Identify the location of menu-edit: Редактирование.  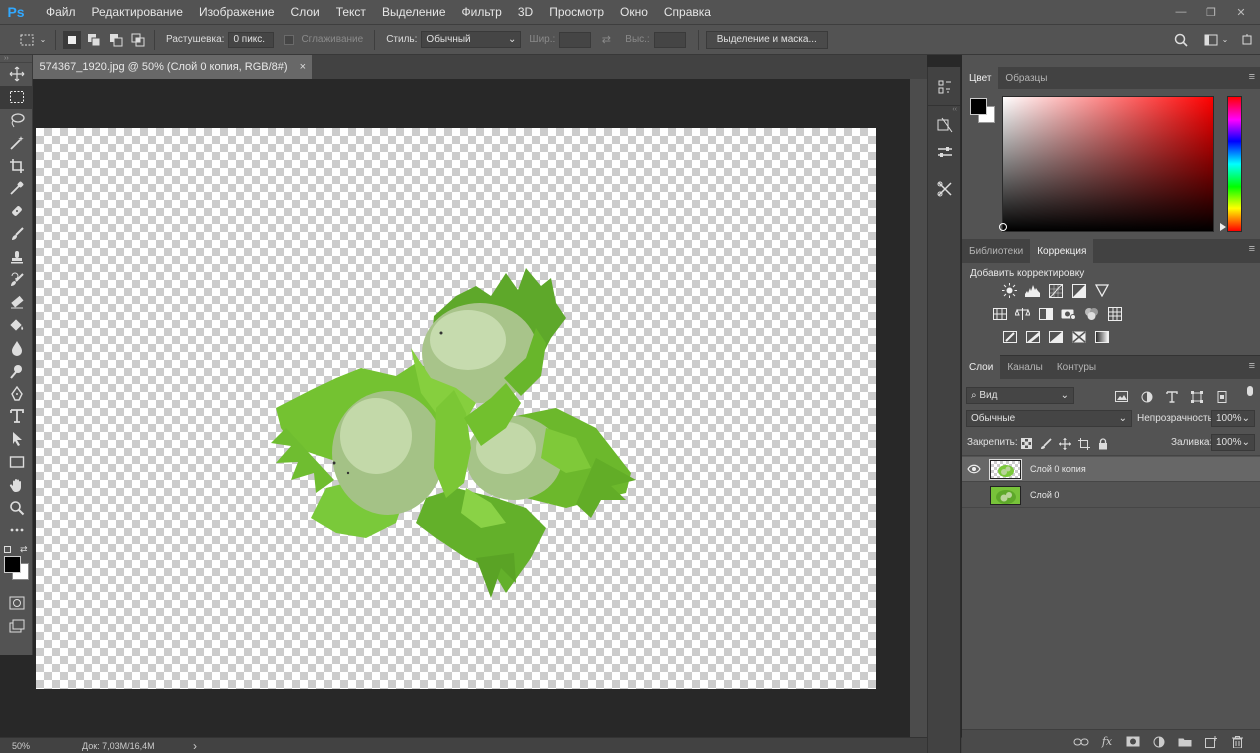
(137, 12).